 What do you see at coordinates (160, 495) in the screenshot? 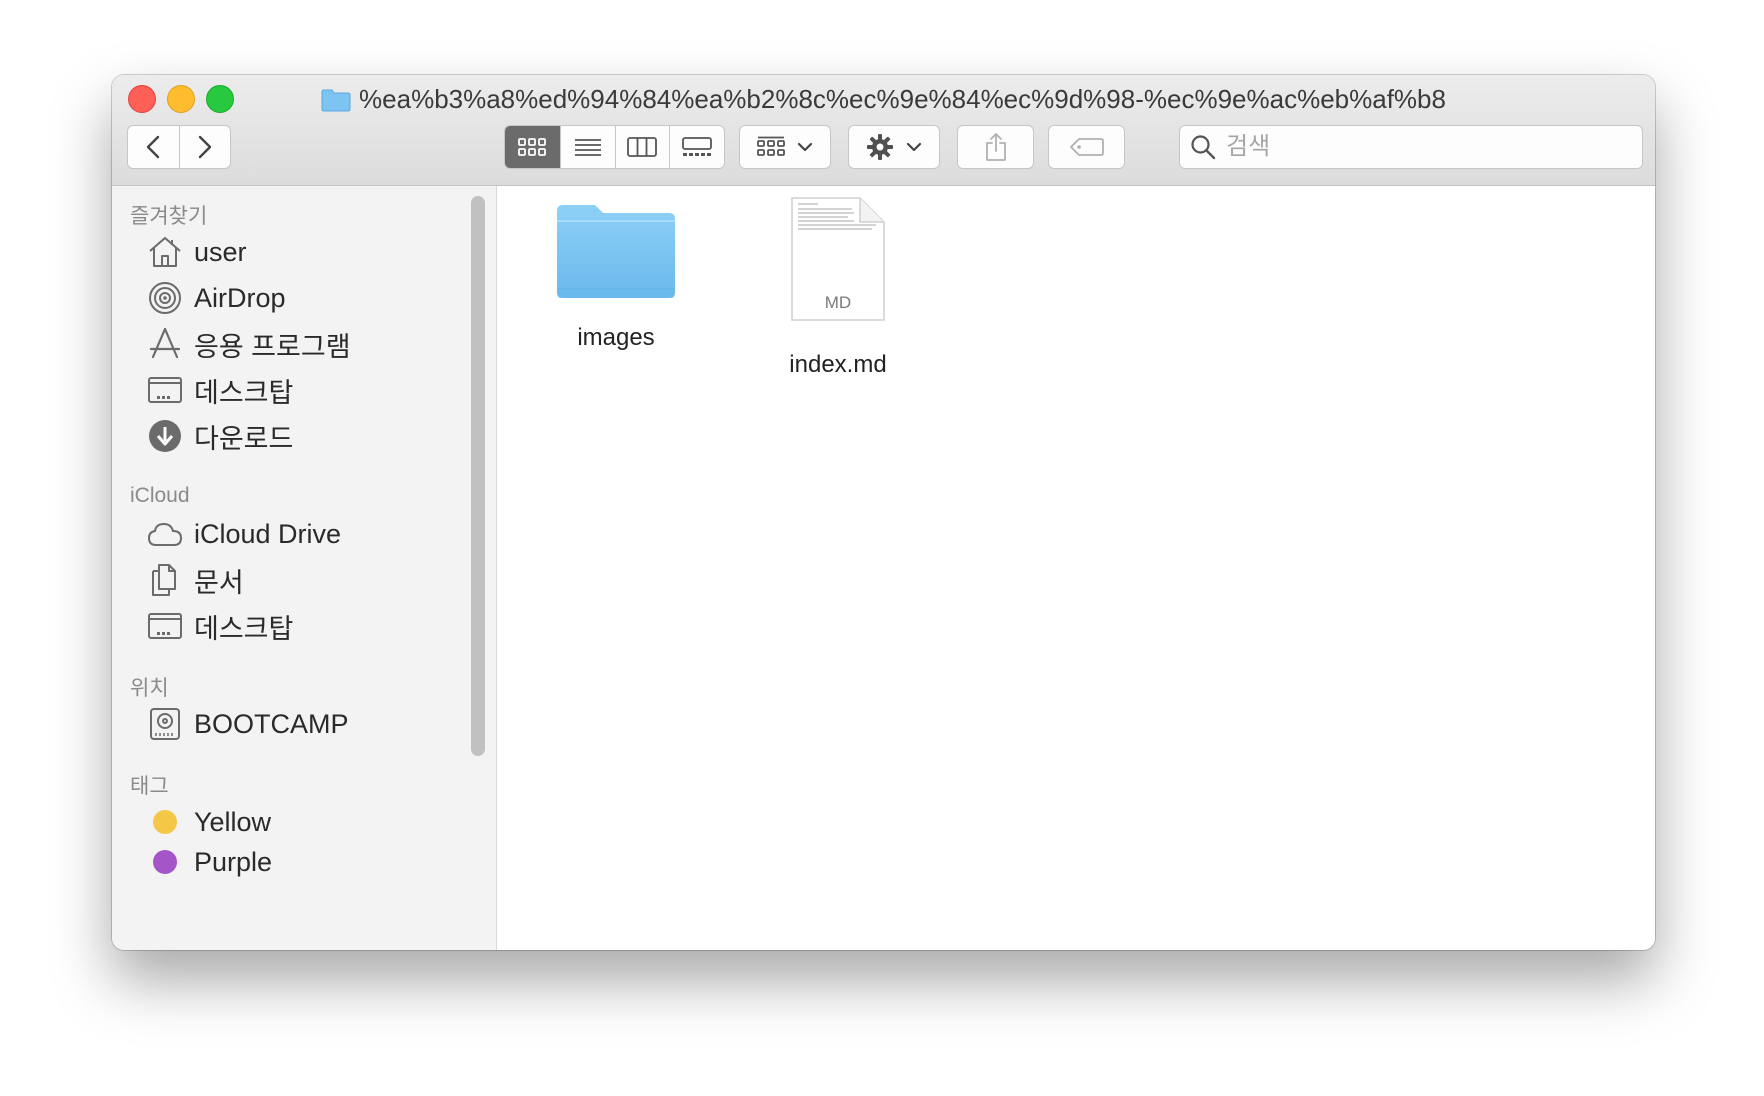
I see `sidebar-section-icloud: iCloud` at bounding box center [160, 495].